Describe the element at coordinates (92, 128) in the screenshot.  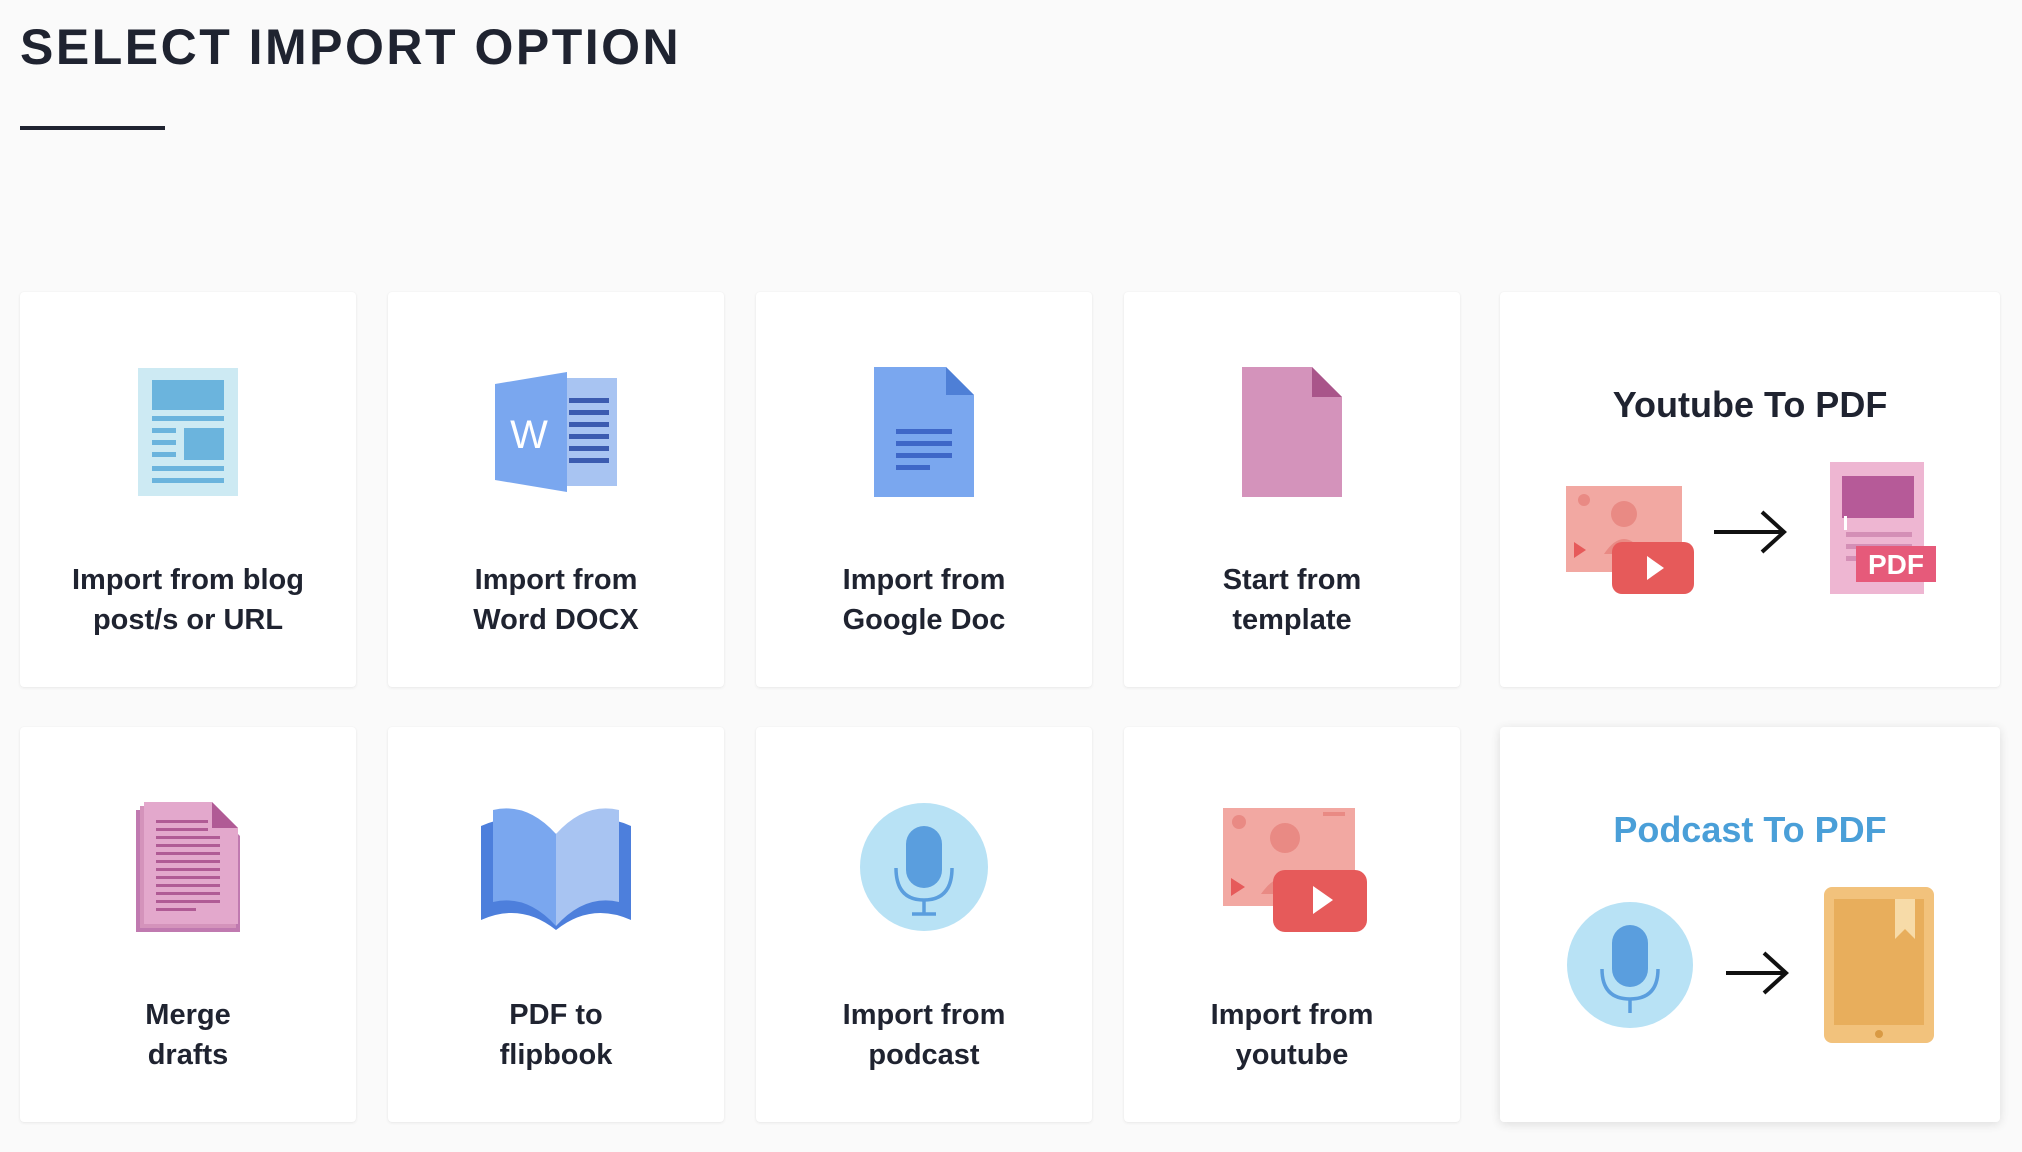
I see `title-underline` at that location.